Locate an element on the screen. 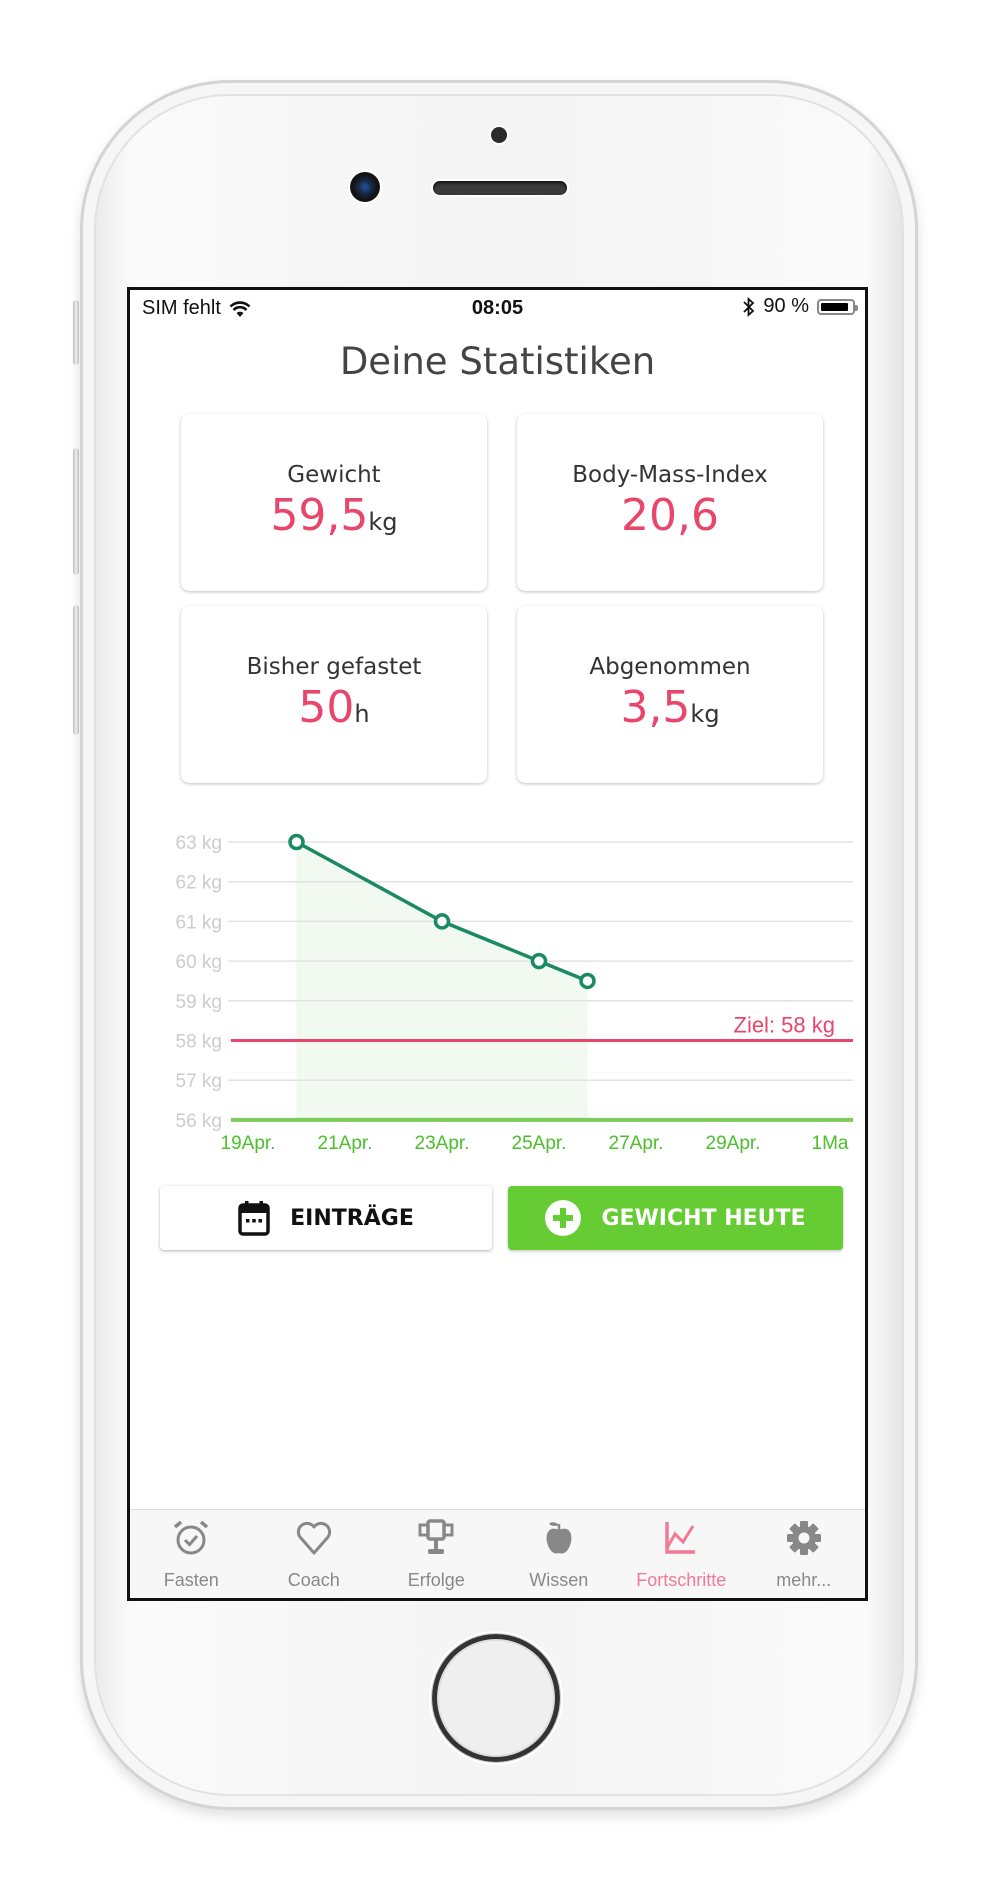 This screenshot has width=1000, height=1893. x-tick-label: 1Ma is located at coordinates (830, 1143).